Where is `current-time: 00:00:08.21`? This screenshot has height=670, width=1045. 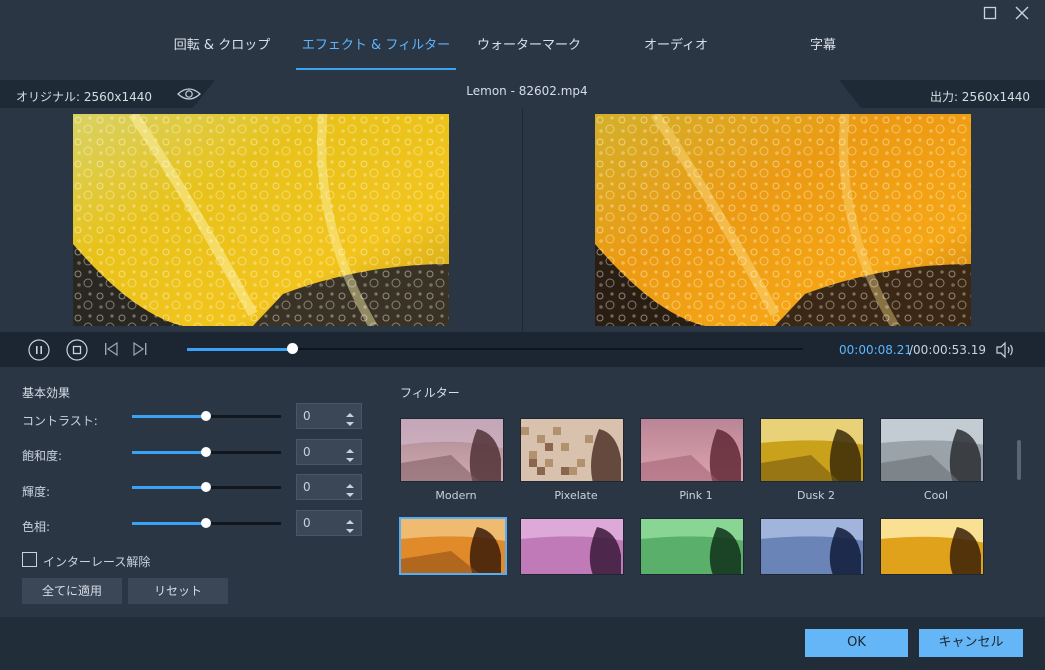
current-time: 00:00:08.21 is located at coordinates (875, 350).